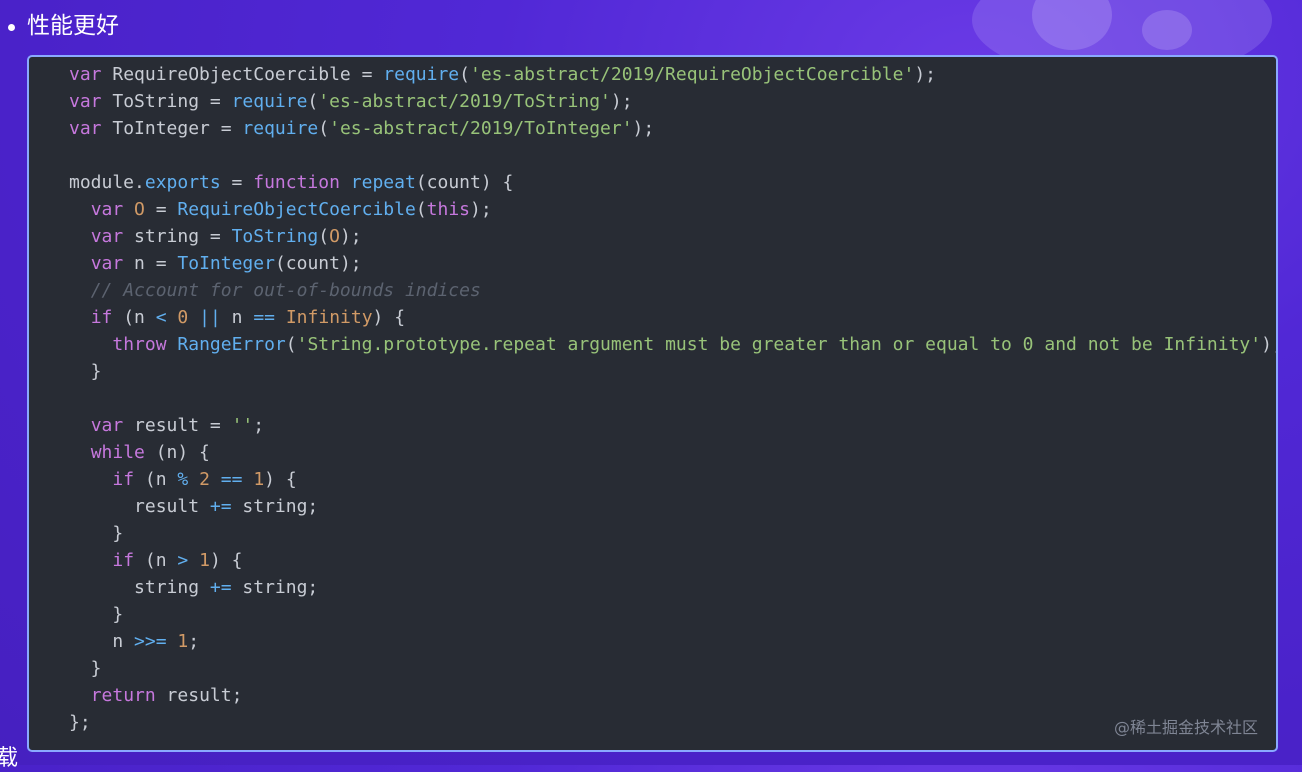 This screenshot has height=772, width=1302. Describe the element at coordinates (329, 317) in the screenshot. I see `code-token: Infinity` at that location.